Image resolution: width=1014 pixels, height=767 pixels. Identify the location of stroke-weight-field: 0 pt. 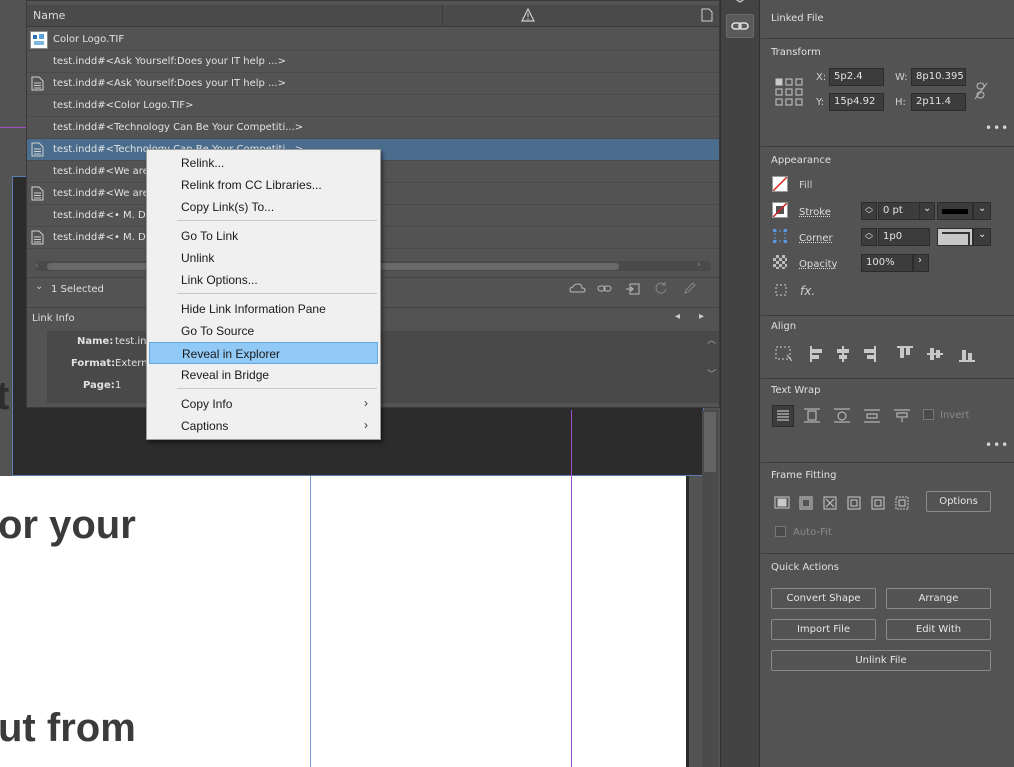
(899, 211).